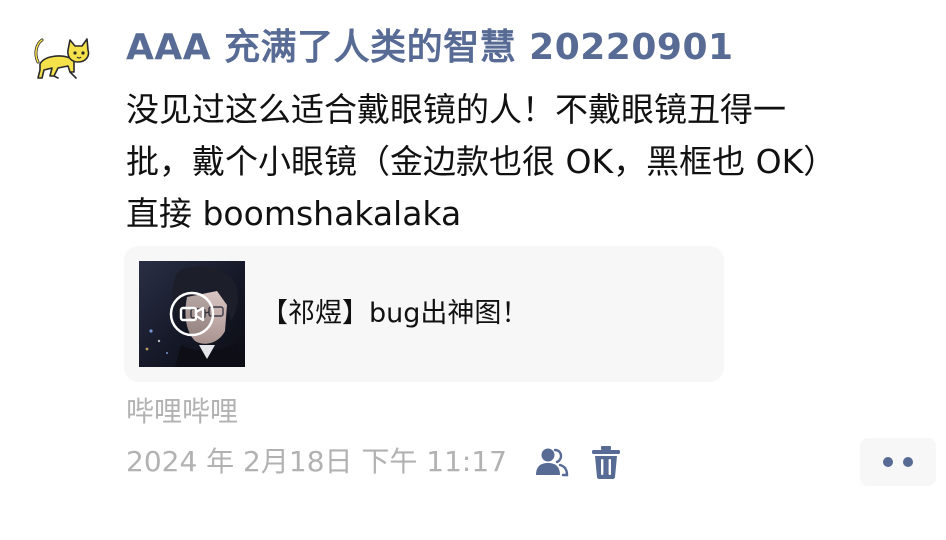  What do you see at coordinates (551, 462) in the screenshot?
I see `visible-to-some-icon` at bounding box center [551, 462].